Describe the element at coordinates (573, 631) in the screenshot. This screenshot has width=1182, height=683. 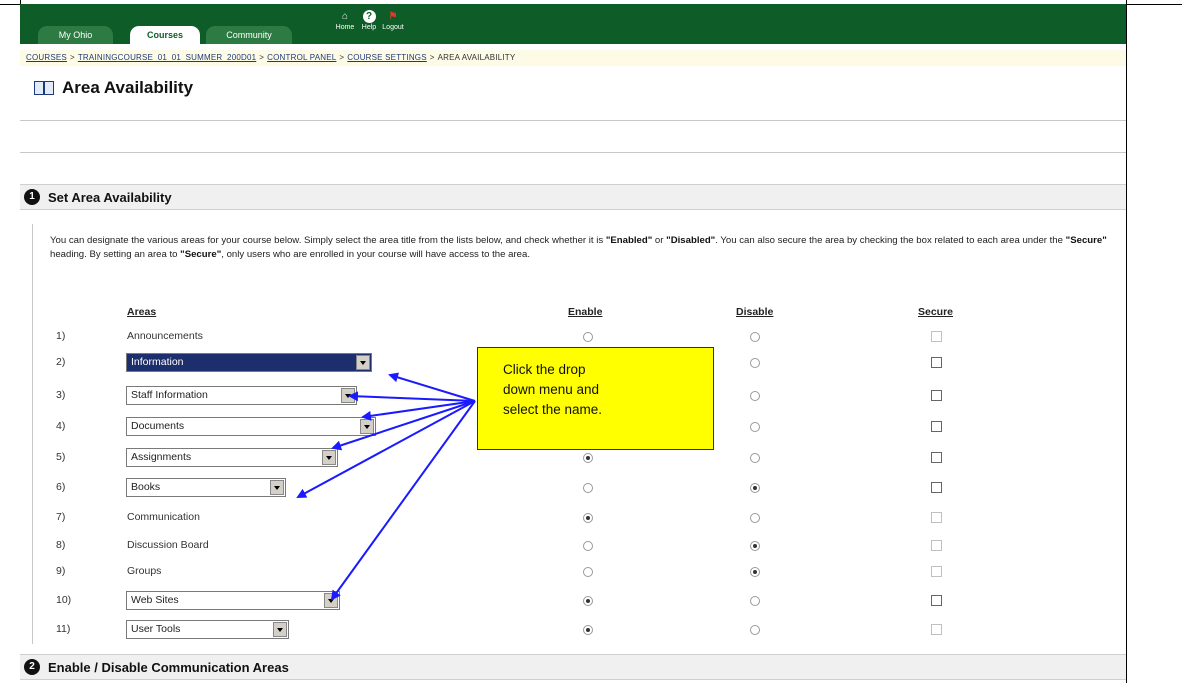
I see `table-row: 11) User Tools` at that location.